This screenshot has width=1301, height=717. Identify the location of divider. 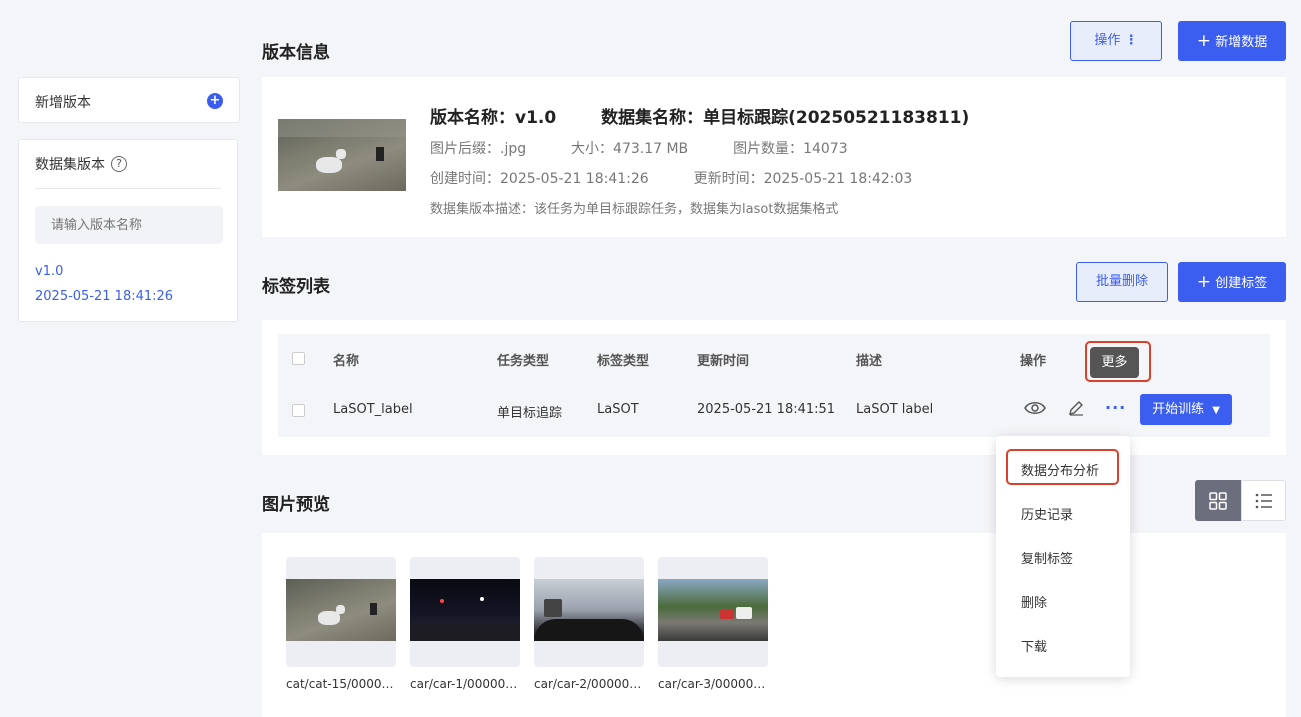
(128, 188).